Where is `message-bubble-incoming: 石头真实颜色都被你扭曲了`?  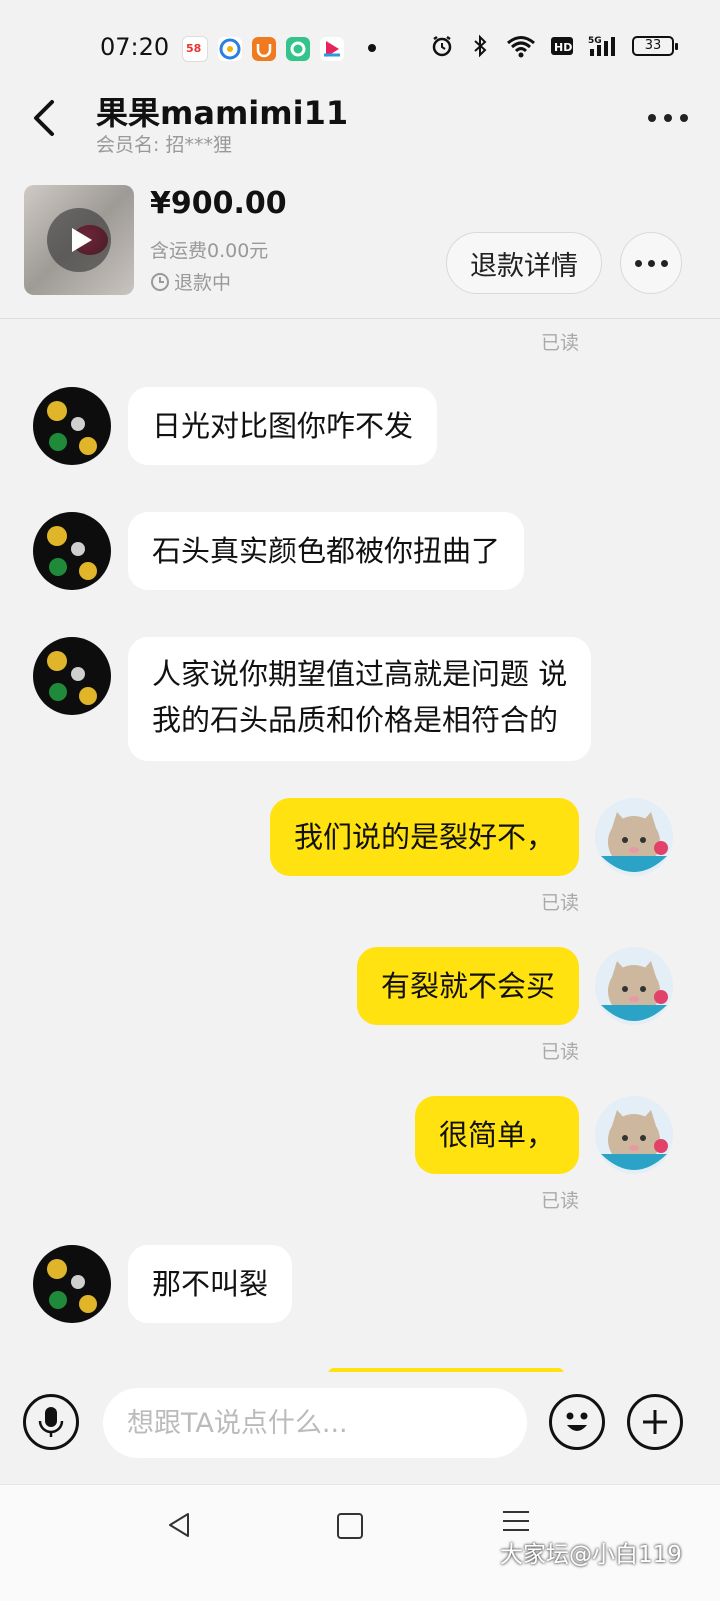 message-bubble-incoming: 石头真实颜色都被你扭曲了 is located at coordinates (326, 551).